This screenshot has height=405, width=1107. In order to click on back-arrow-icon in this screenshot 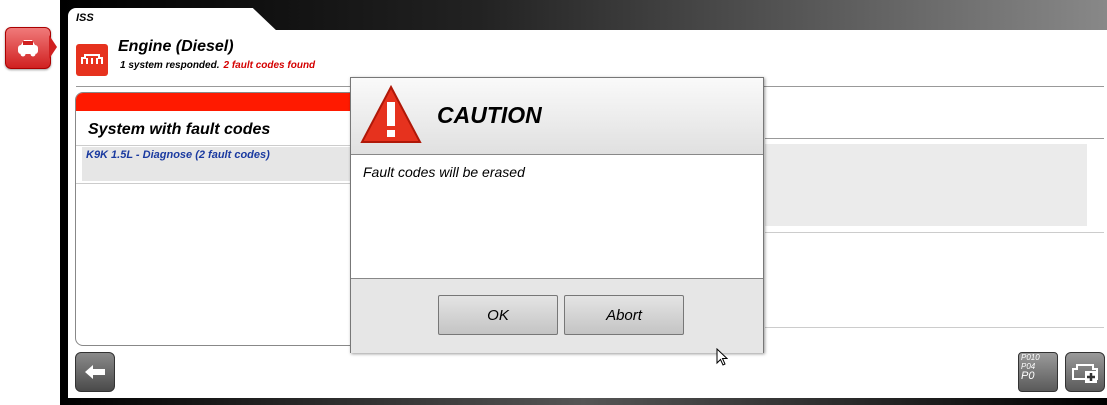, I will do `click(95, 372)`.